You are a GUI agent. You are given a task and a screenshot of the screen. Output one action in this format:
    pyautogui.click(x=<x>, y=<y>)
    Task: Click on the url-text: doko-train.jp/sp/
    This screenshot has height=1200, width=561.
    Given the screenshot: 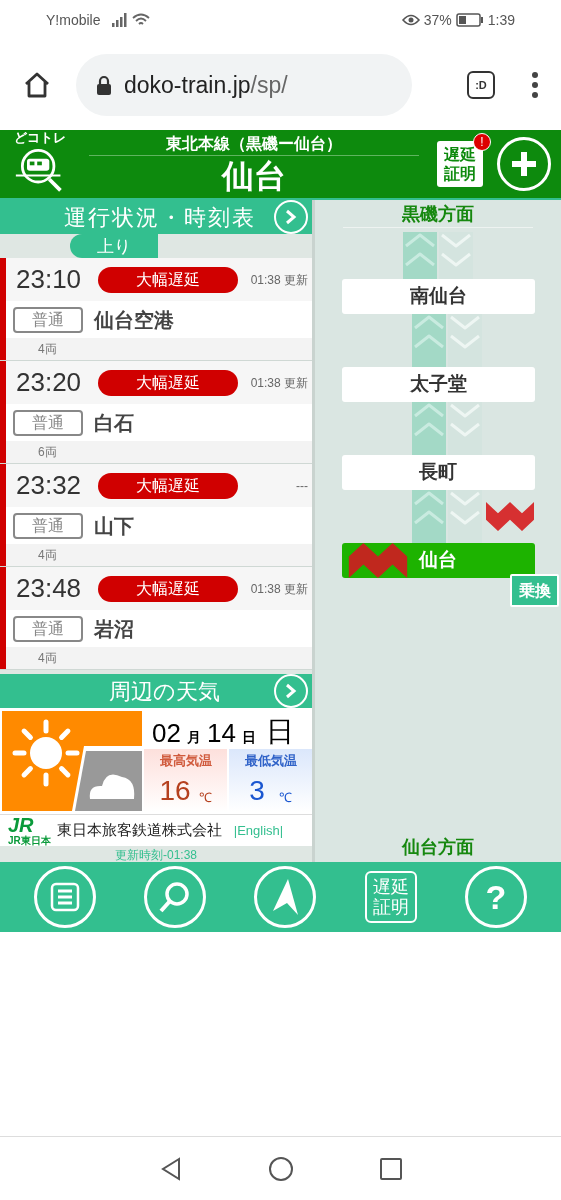 What is the action you would take?
    pyautogui.click(x=206, y=85)
    